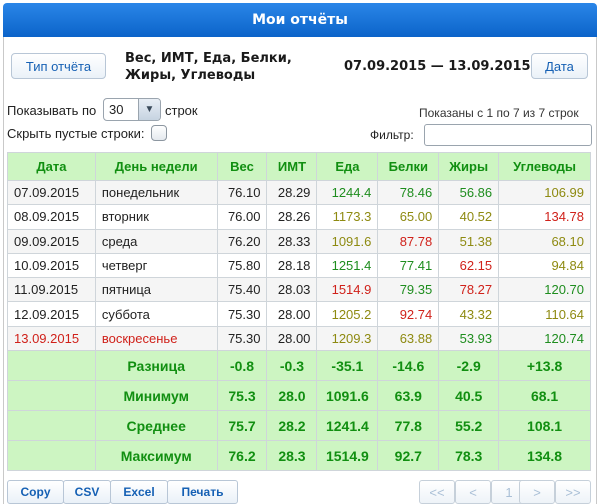 The height and width of the screenshot is (504, 600). I want to click on summary-label: Среднее, so click(156, 426).